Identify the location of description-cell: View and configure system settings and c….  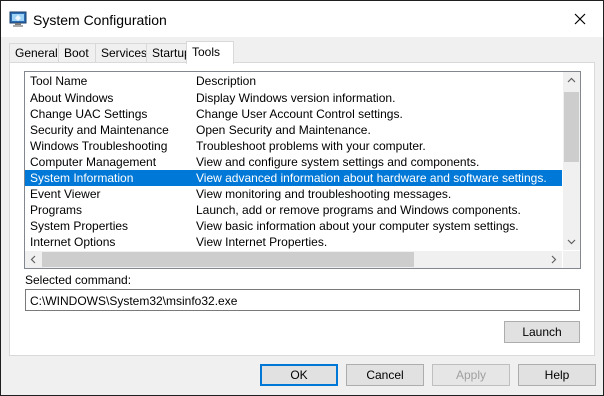
(338, 162).